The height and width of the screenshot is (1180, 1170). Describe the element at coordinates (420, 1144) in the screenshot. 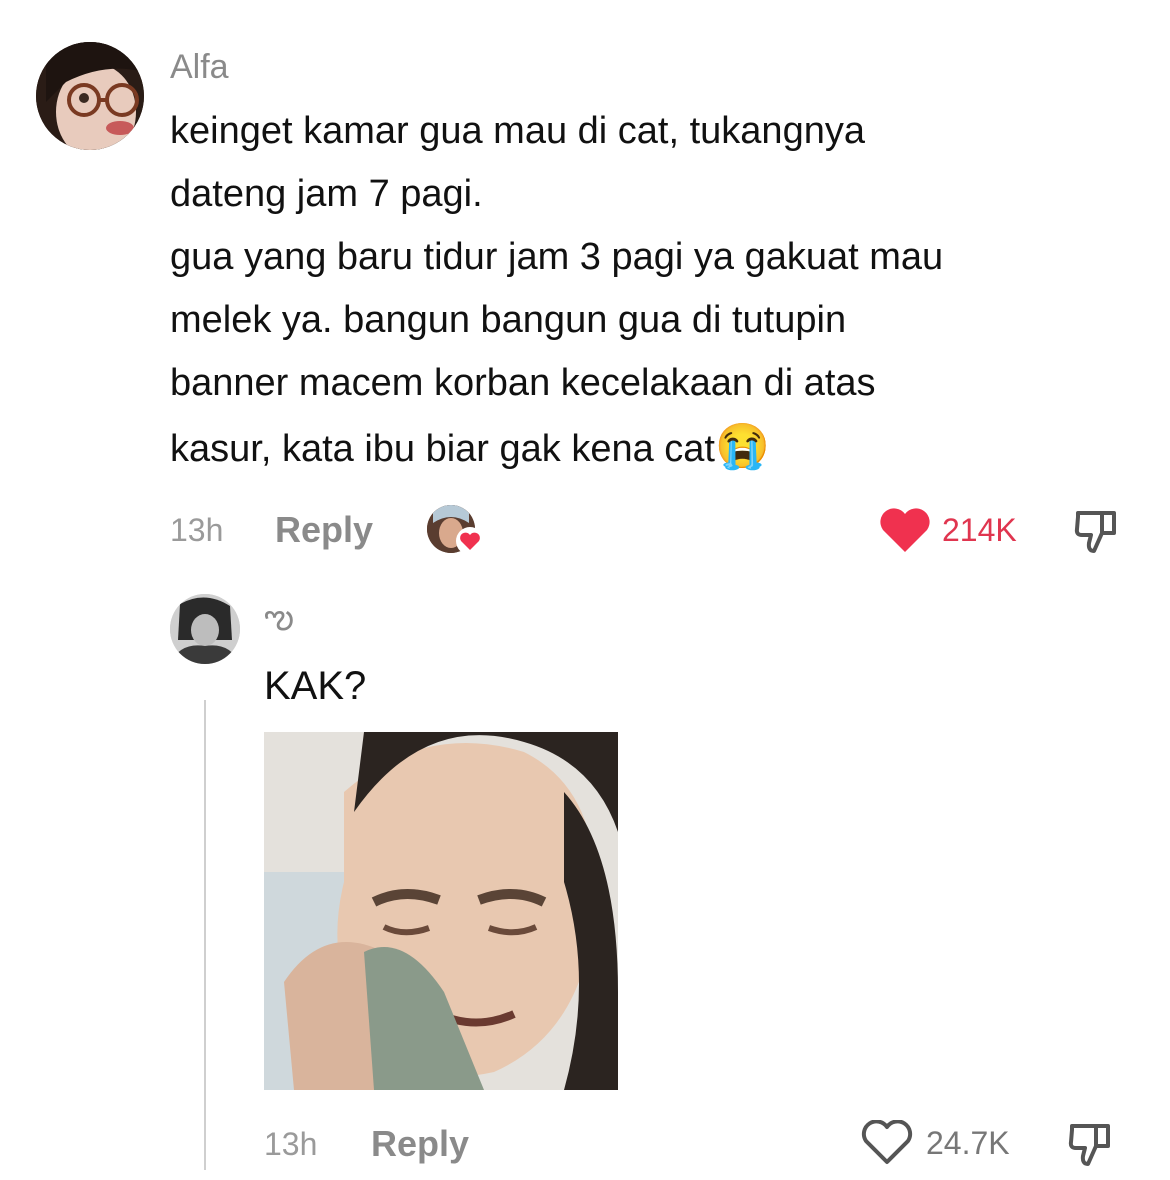

I see `reply-reply-button: Reply` at that location.